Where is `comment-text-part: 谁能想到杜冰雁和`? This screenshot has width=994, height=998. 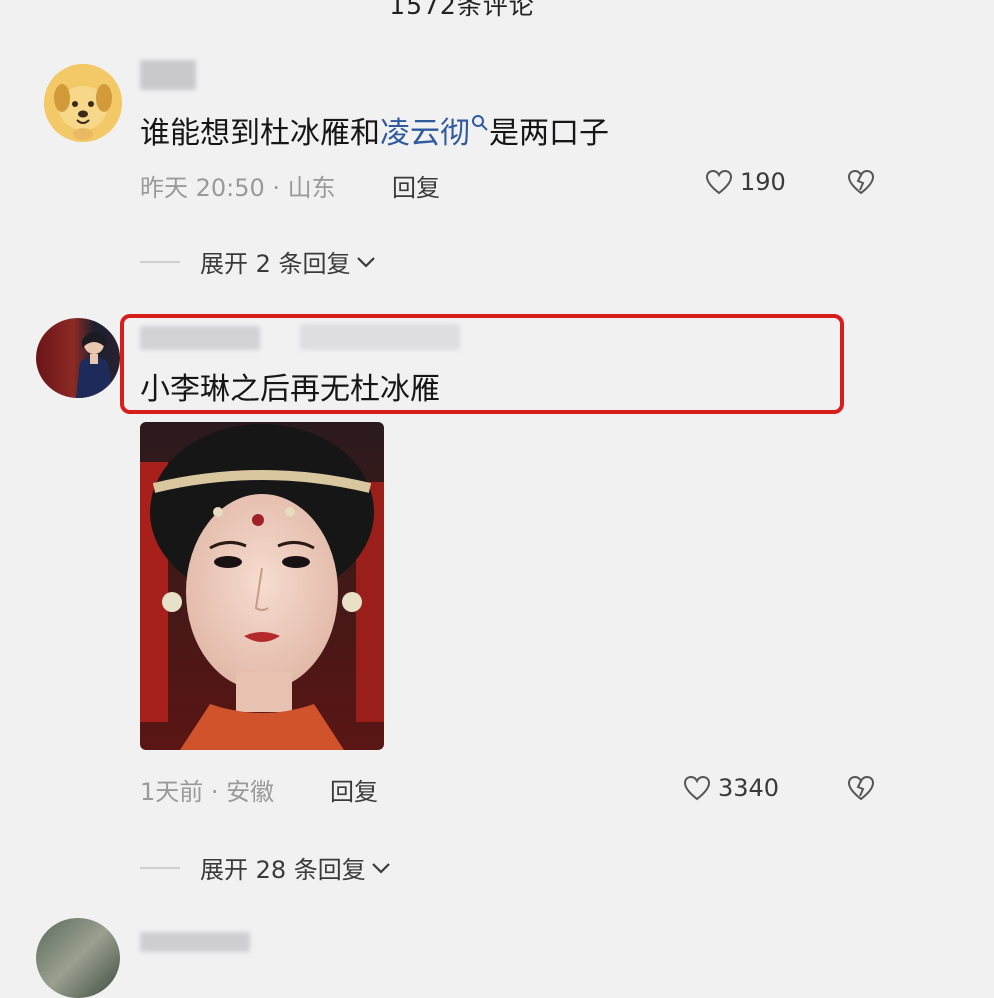
comment-text-part: 谁能想到杜冰雁和 is located at coordinates (260, 133).